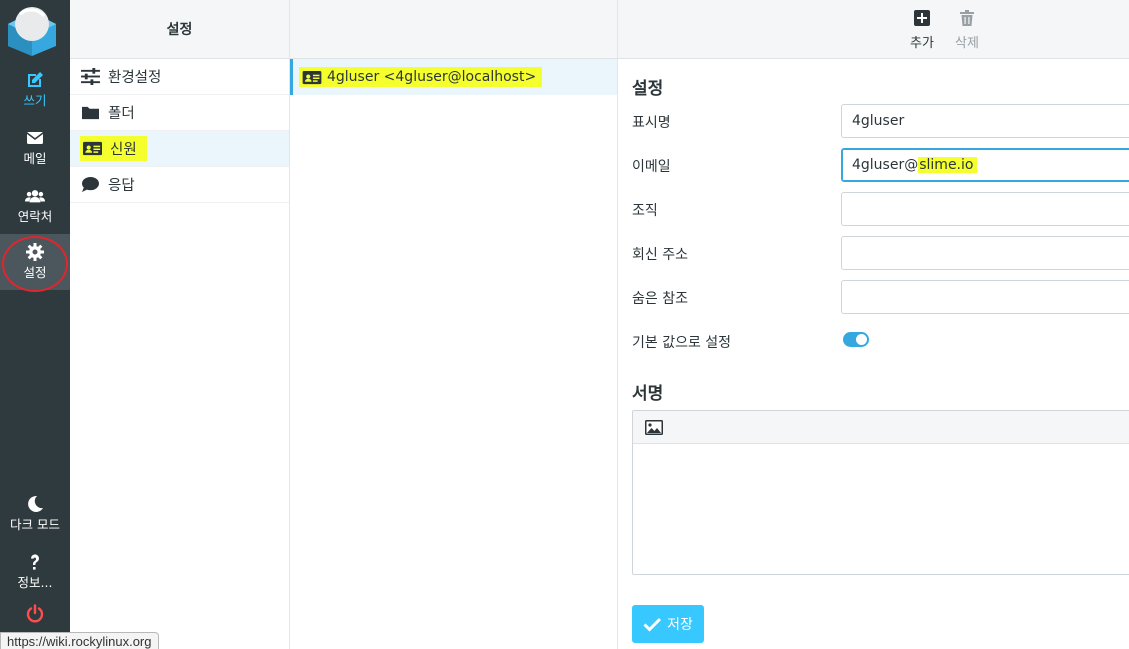  Describe the element at coordinates (179, 113) in the screenshot. I see `nav-item-folders: 폴더` at that location.